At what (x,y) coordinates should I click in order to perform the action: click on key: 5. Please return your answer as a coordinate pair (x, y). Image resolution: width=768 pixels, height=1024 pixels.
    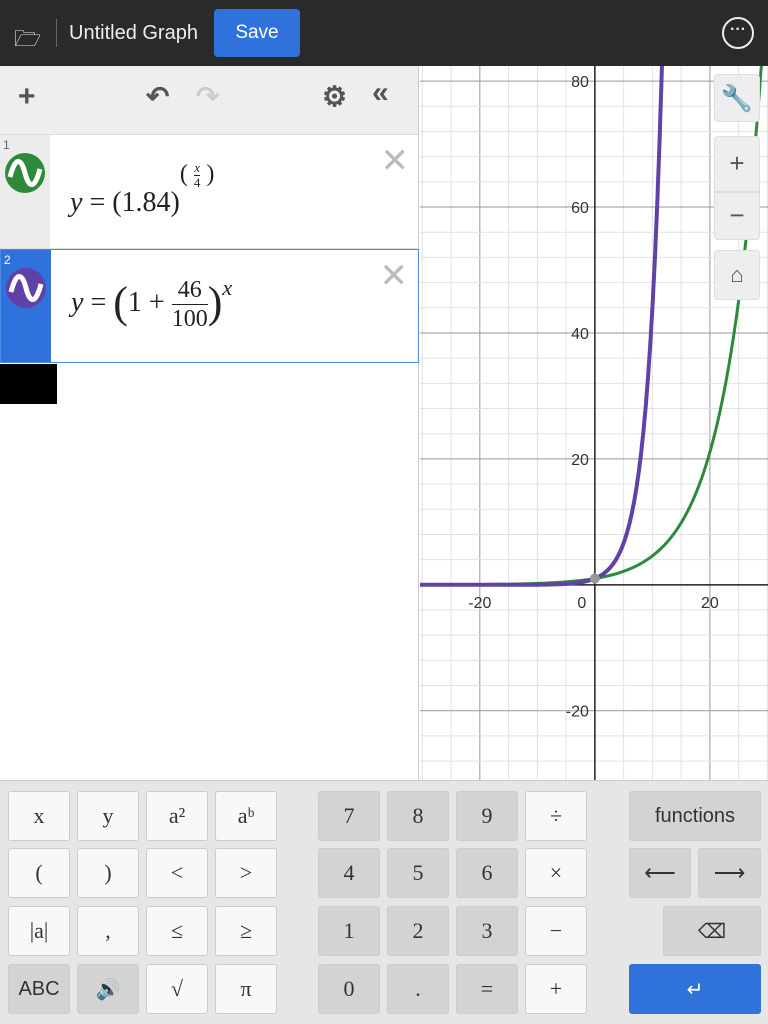
    Looking at the image, I should click on (418, 873).